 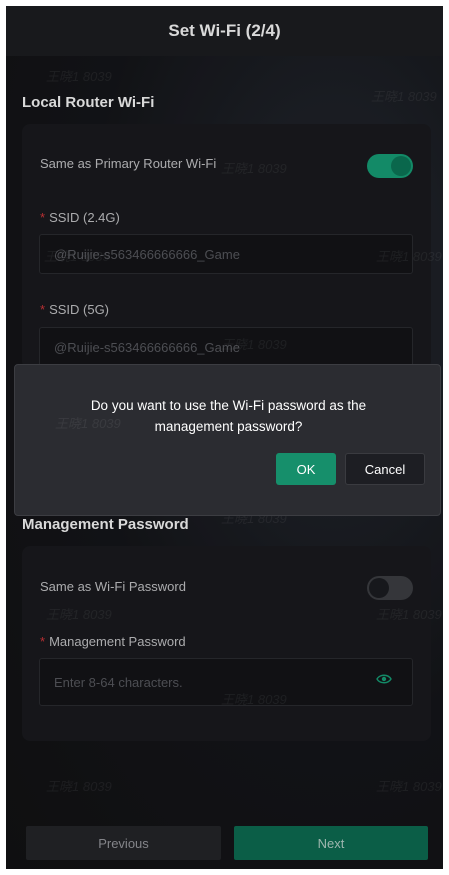 I want to click on watermark: 王晓1 8039, so click(x=88, y=423).